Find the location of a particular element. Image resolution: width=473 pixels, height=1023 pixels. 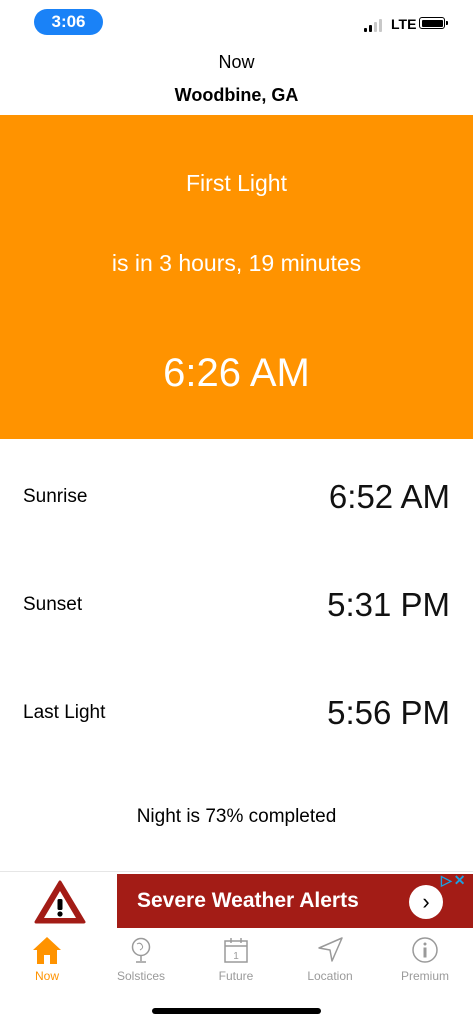

home-indicator is located at coordinates (236, 1011).